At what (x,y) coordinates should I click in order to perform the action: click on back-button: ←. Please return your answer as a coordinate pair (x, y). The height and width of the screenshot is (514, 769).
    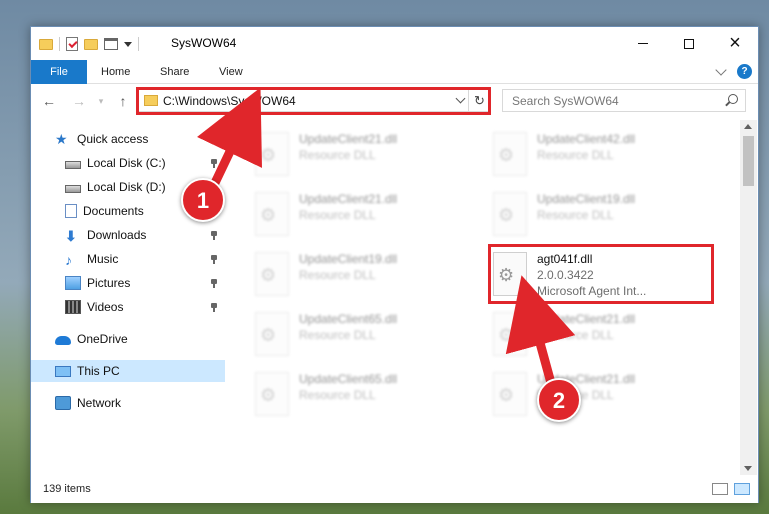
    Looking at the image, I should click on (49, 101).